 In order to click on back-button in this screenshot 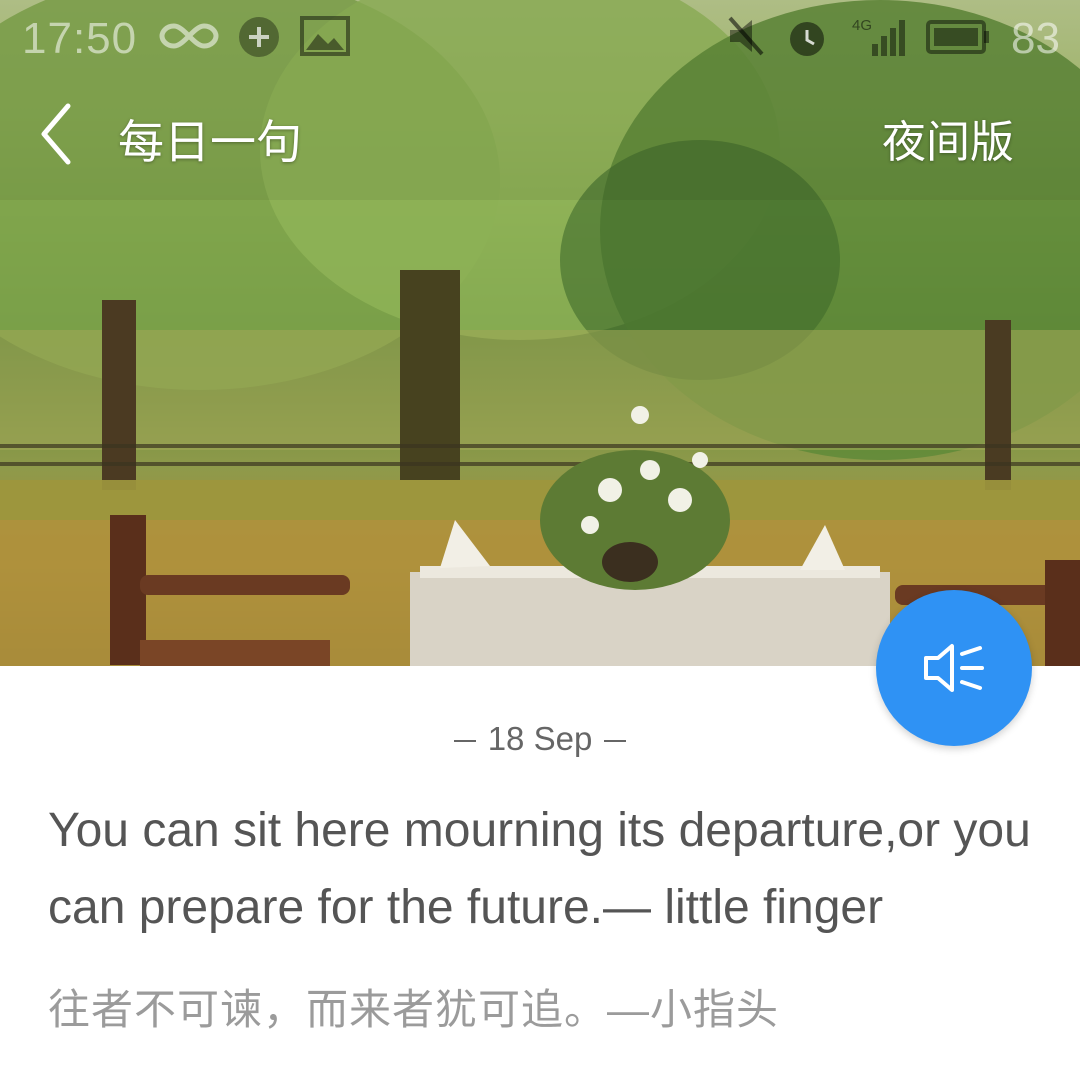, I will do `click(60, 134)`.